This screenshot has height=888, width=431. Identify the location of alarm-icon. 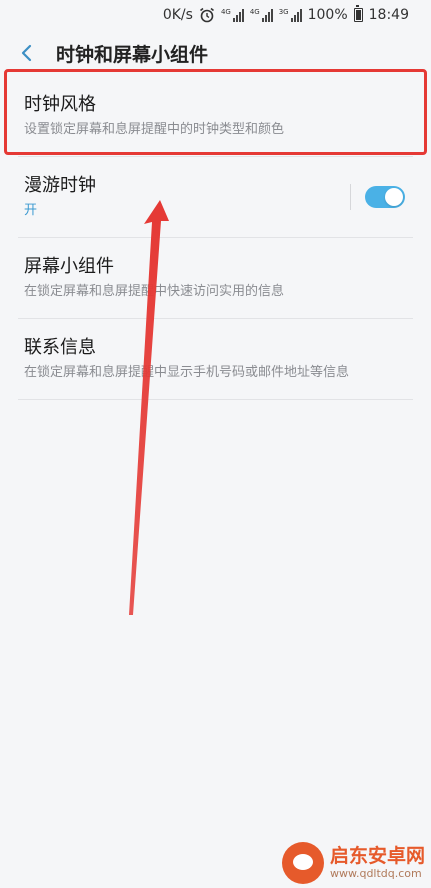
(206, 15).